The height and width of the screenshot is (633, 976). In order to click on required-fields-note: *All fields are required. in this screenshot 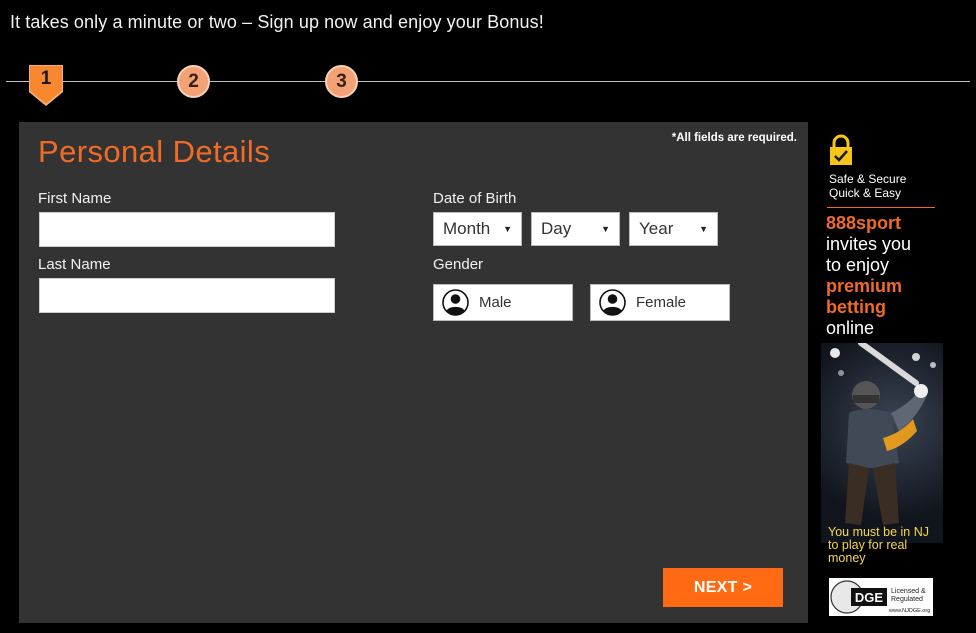, I will do `click(734, 138)`.